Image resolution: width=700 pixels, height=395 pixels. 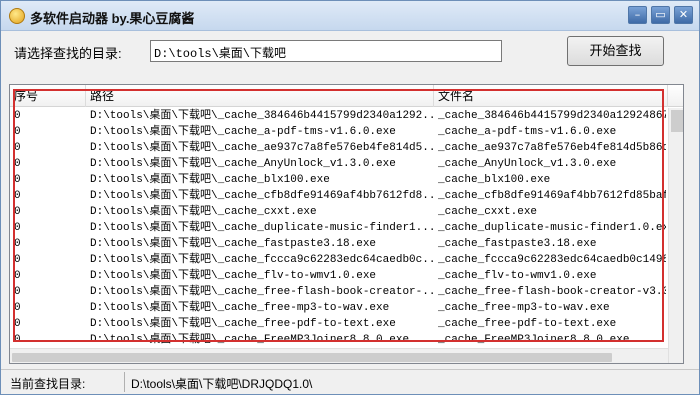 What do you see at coordinates (527, 164) in the screenshot?
I see `row-filename: _cache_AnyUnlock_v1.3.0.exe` at bounding box center [527, 164].